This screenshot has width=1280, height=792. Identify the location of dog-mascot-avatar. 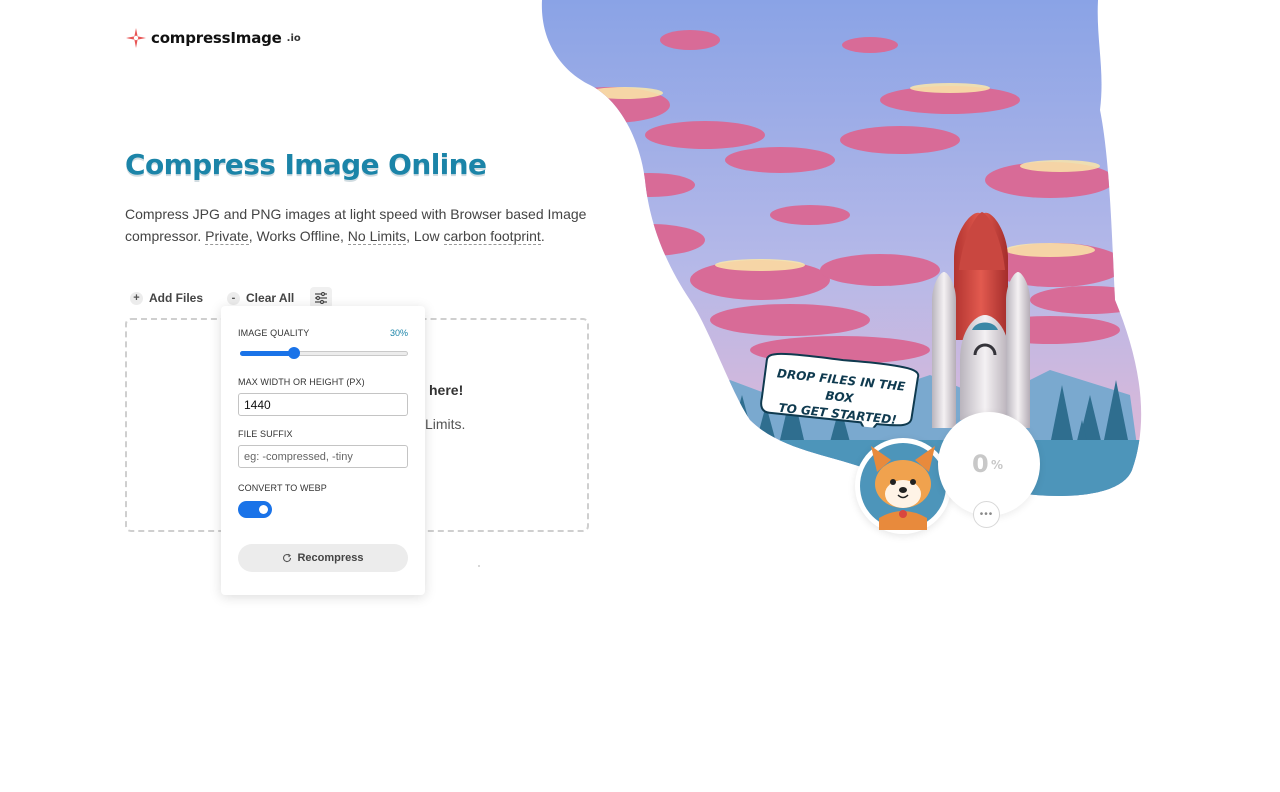
(903, 486).